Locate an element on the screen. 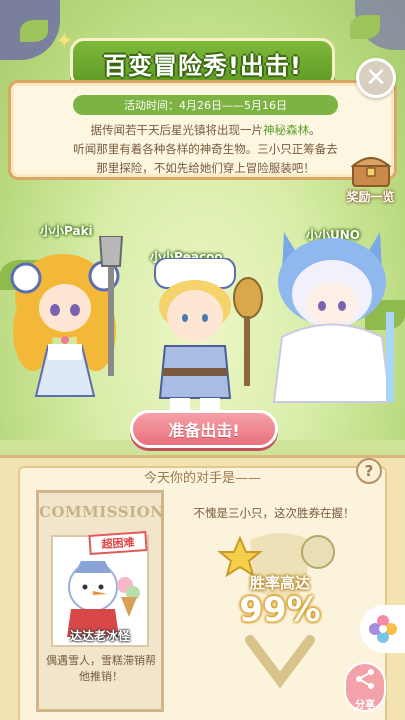  character-paki is located at coordinates (73, 321).